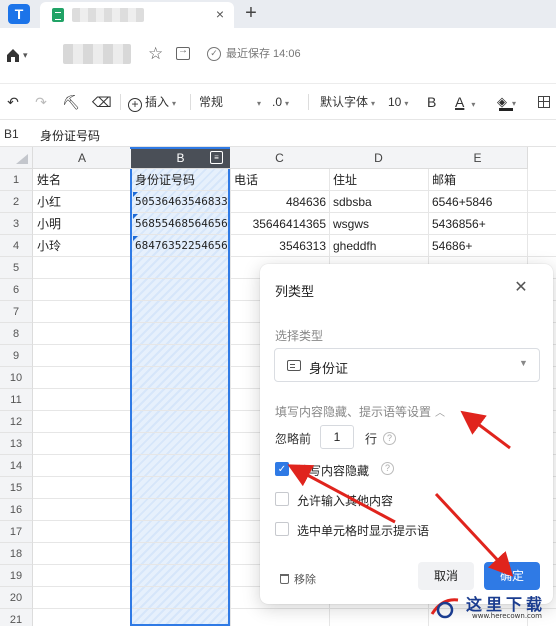 This screenshot has height=626, width=556. I want to click on formula-bar: B1 身份证号码, so click(278, 134).